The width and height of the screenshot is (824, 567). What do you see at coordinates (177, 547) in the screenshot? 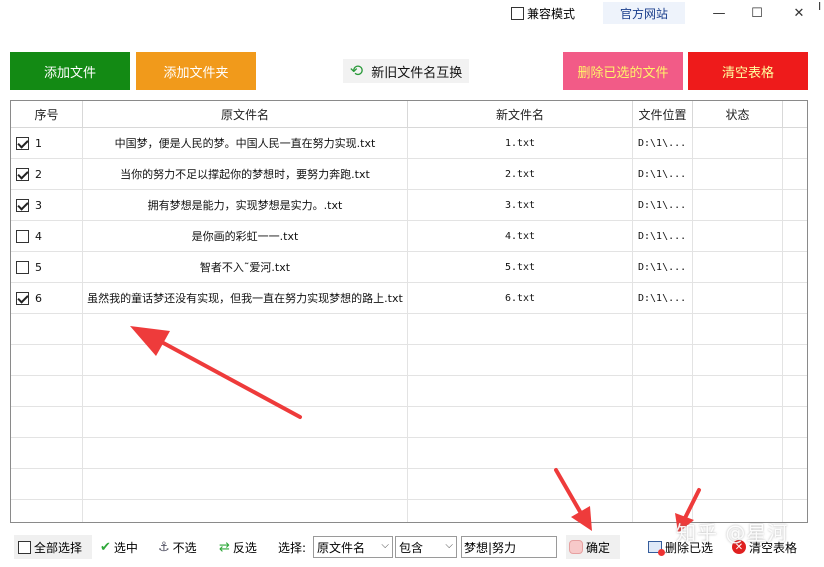
I see `unselect-button: ⚓ 不选` at bounding box center [177, 547].